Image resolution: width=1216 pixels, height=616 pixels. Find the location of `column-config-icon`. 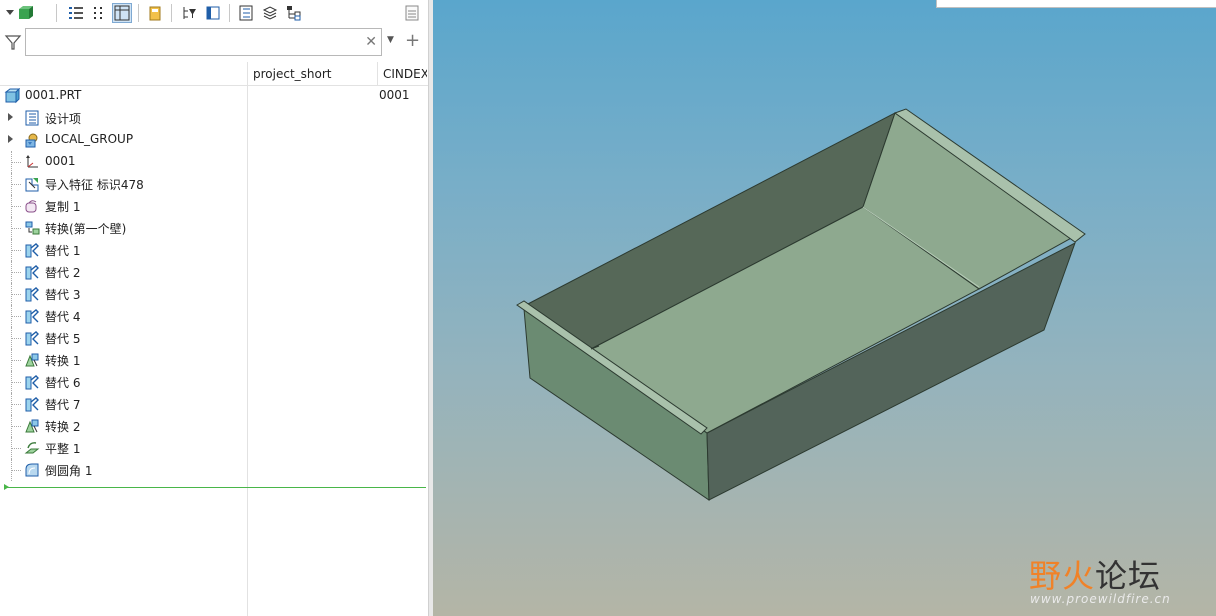

column-config-icon is located at coordinates (213, 13).